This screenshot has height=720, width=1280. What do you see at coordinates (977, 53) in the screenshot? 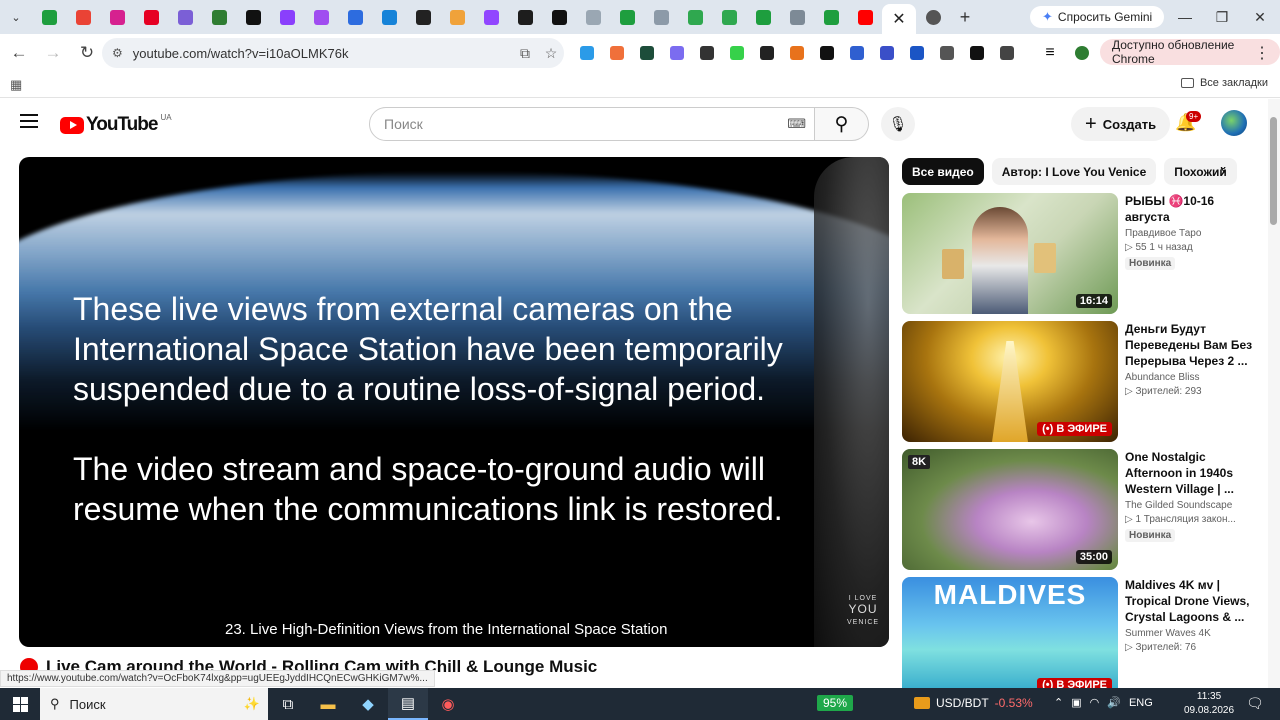
I see `a-ext-icon` at bounding box center [977, 53].